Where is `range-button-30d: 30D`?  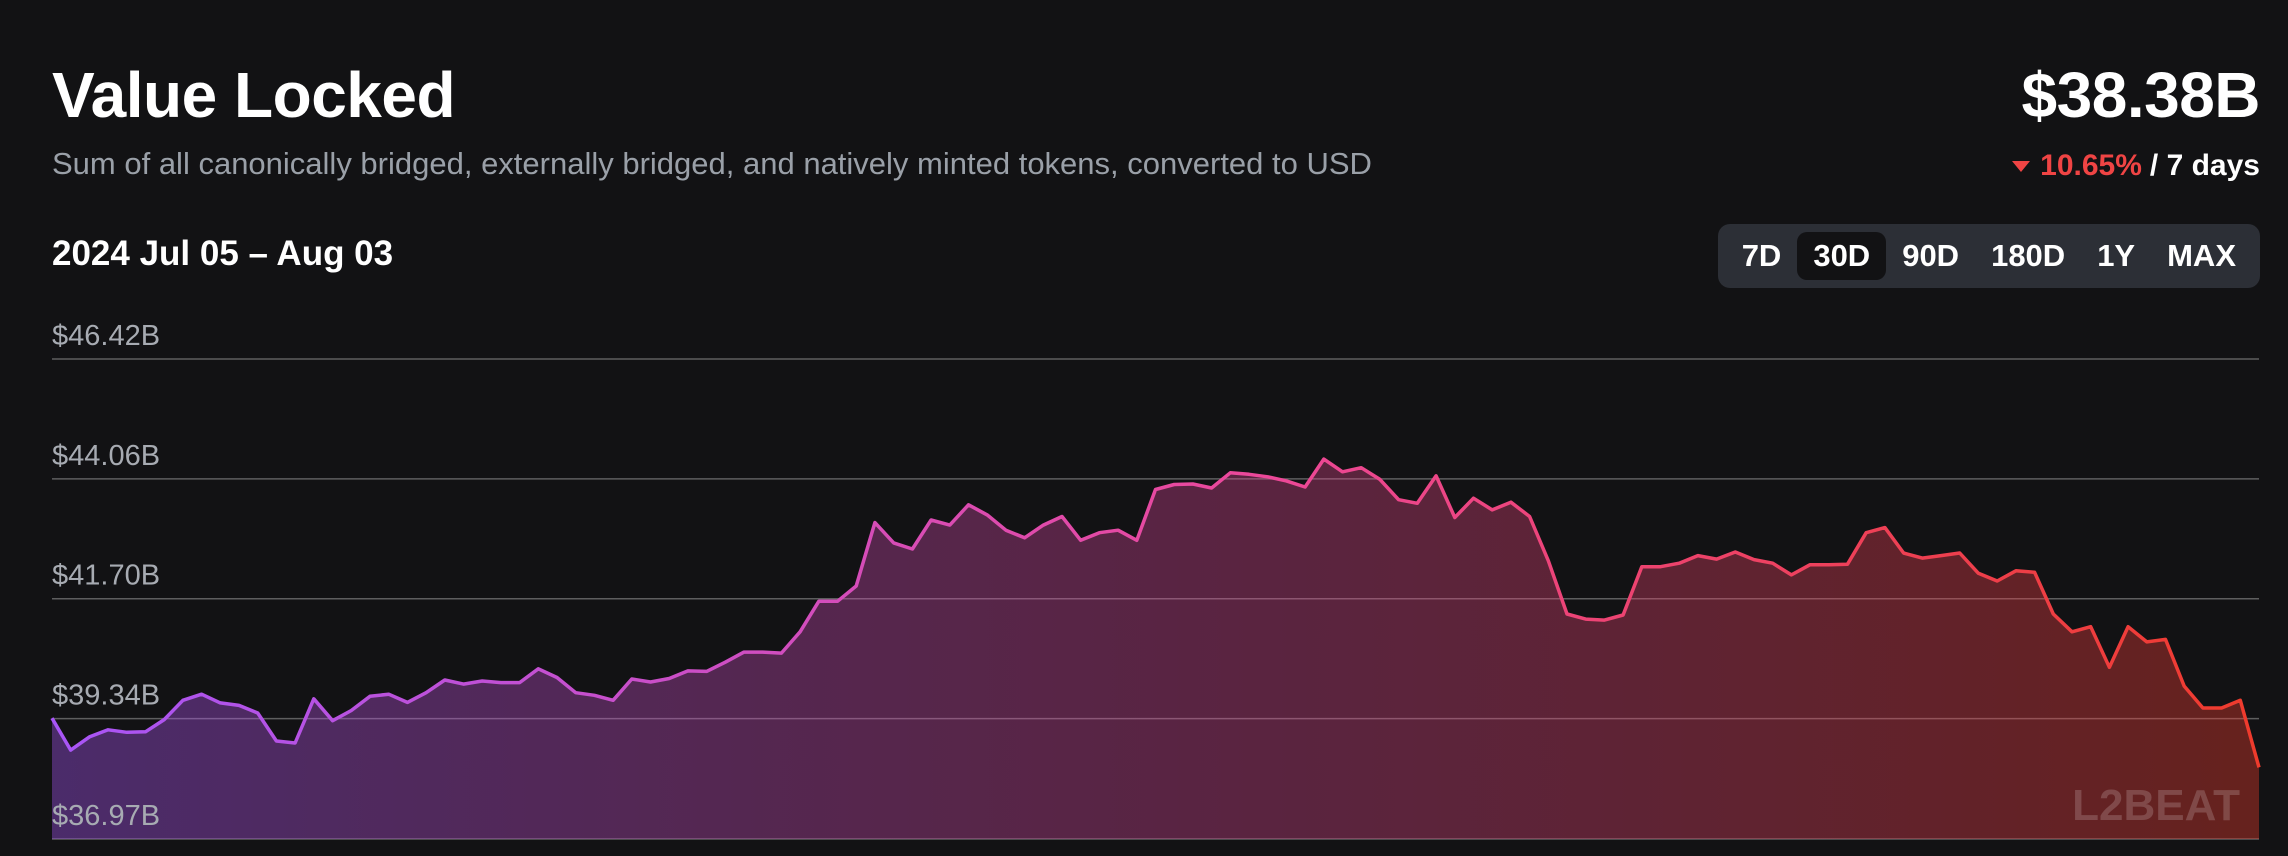
range-button-30d: 30D is located at coordinates (1842, 256).